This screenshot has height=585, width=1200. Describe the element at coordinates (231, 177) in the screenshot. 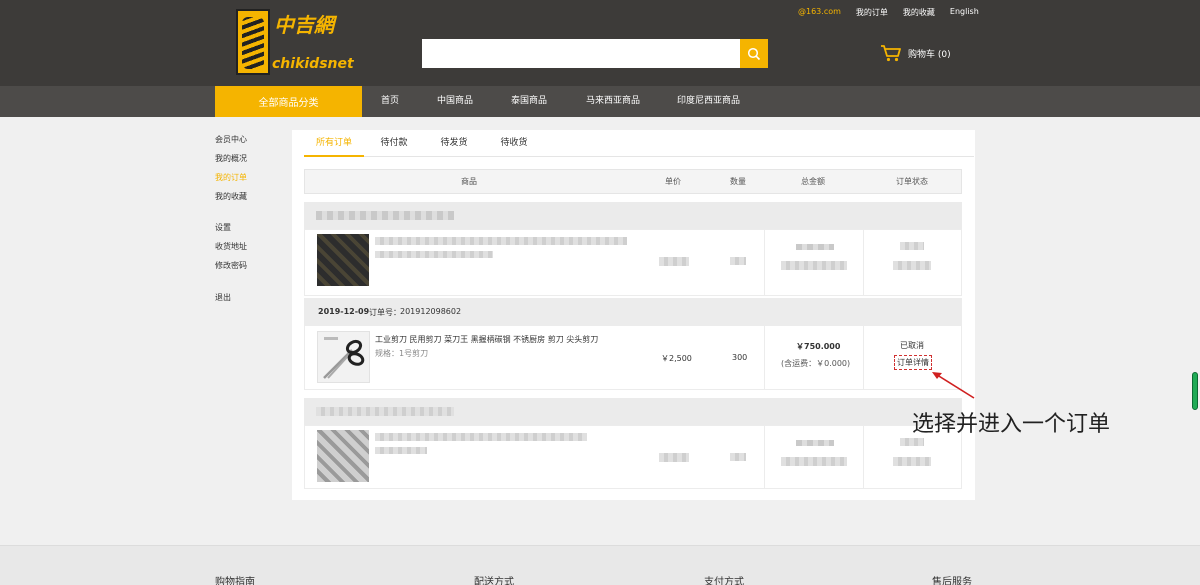

I see `sidebar-item-orders: 我的订单` at that location.